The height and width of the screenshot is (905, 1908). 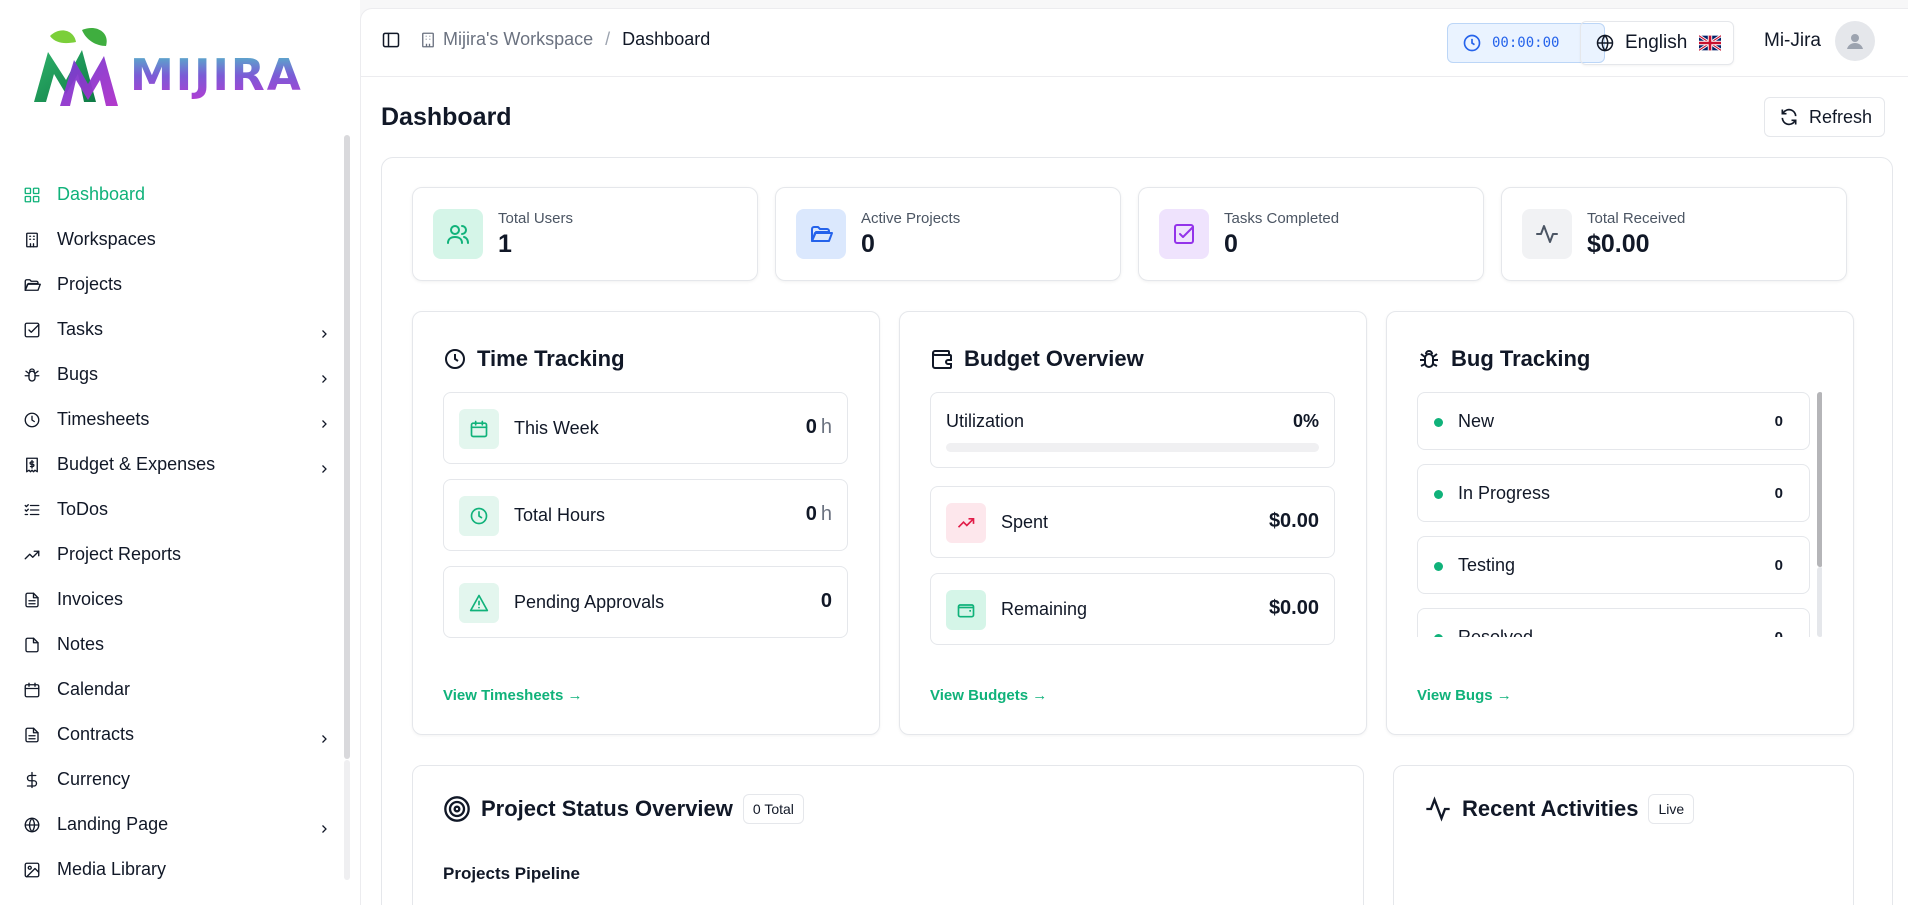 I want to click on spent-row: Spent $0.00, so click(x=1132, y=522).